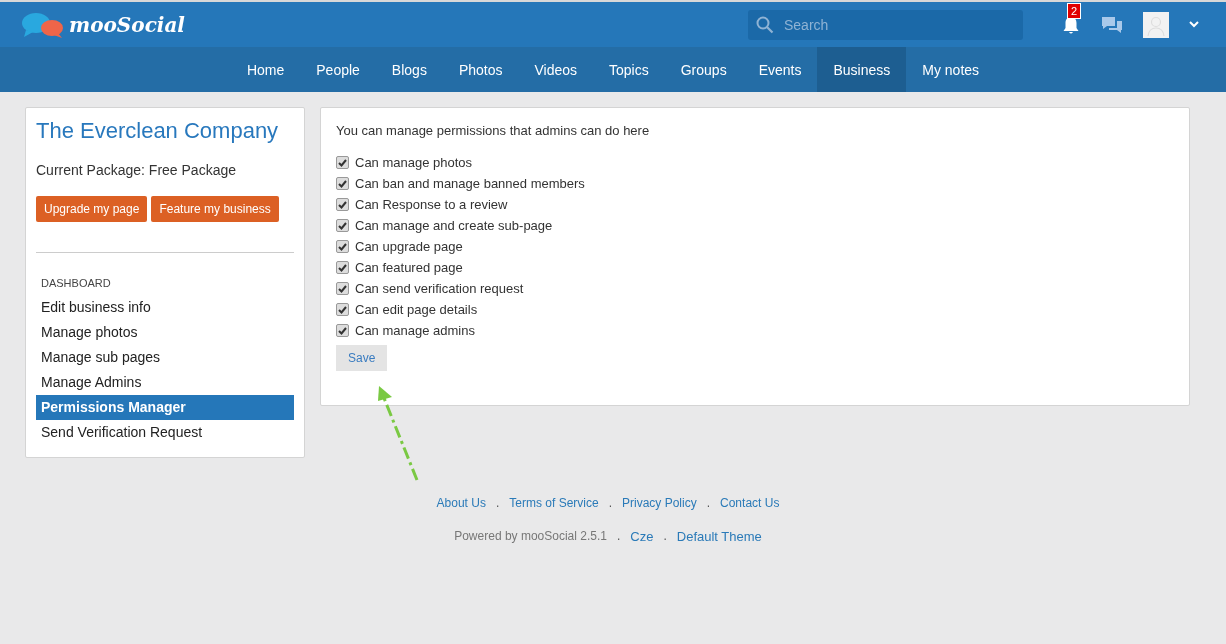 The image size is (1226, 644). What do you see at coordinates (1194, 24) in the screenshot?
I see `chevron-down-icon` at bounding box center [1194, 24].